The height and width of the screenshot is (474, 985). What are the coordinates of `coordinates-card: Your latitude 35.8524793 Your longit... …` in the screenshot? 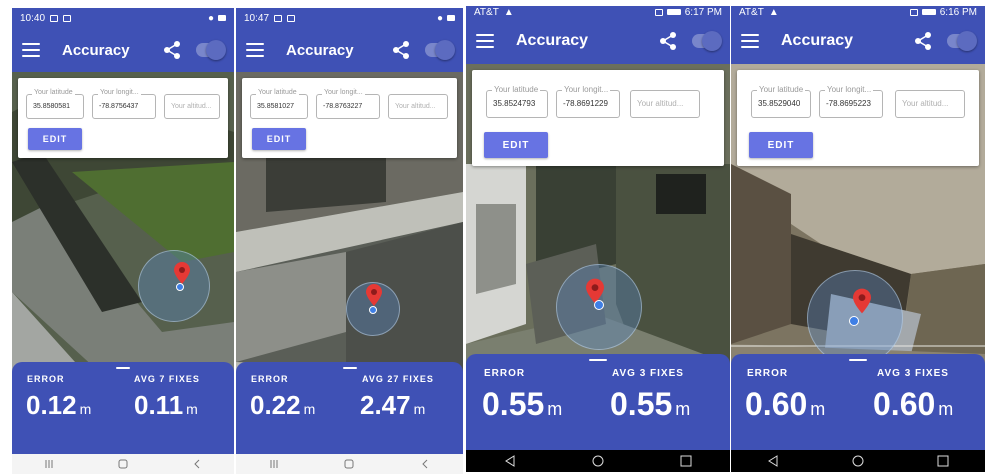 It's located at (598, 118).